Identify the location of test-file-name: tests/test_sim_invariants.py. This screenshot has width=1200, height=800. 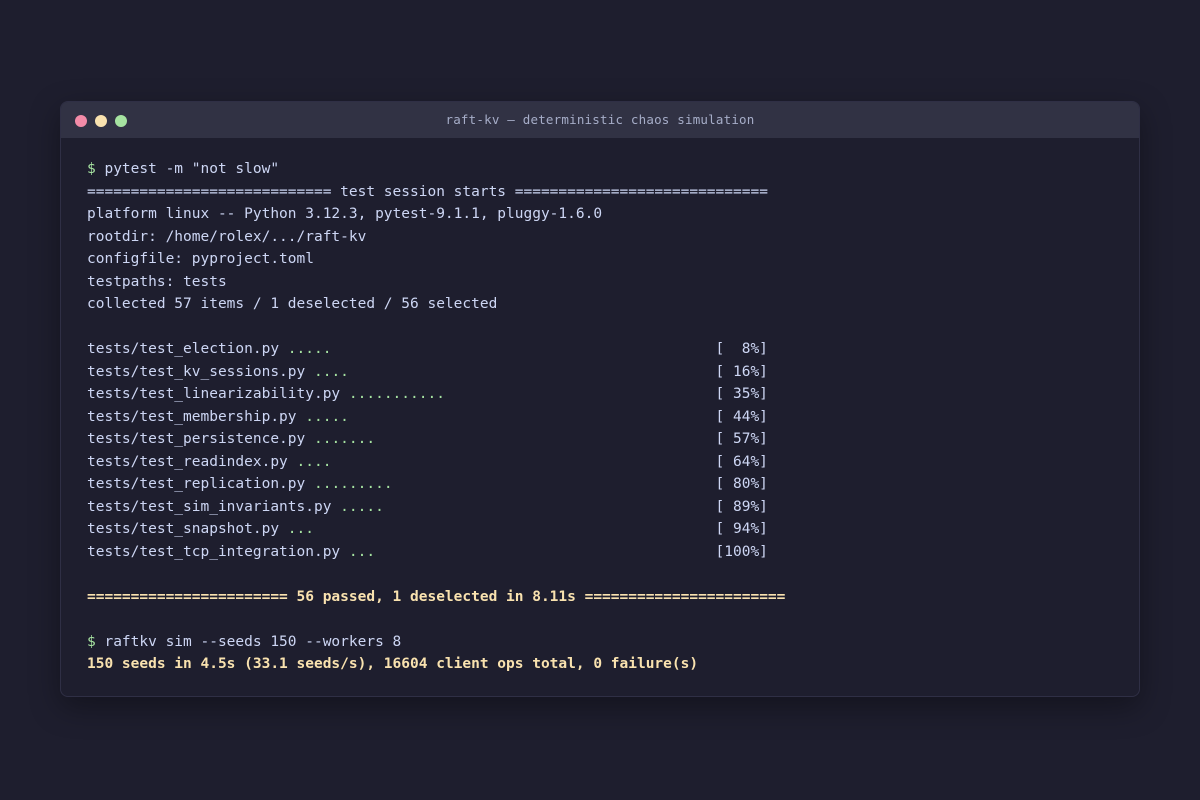
(214, 506).